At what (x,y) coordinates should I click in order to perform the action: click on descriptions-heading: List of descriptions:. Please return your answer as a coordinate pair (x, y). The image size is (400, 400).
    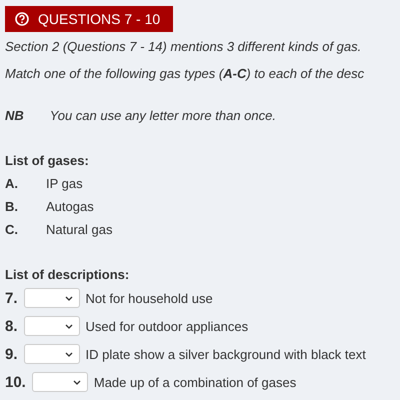
    Looking at the image, I should click on (67, 274).